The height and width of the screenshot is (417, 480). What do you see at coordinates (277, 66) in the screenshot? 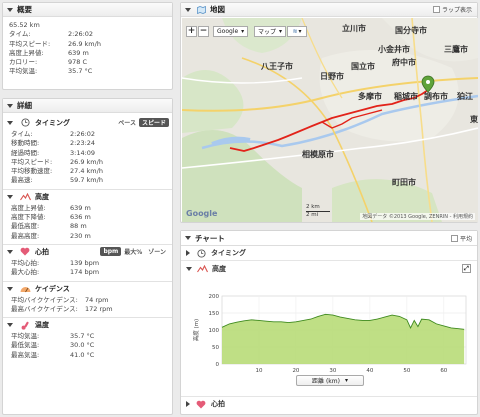
I see `city-label: 八王子市` at bounding box center [277, 66].